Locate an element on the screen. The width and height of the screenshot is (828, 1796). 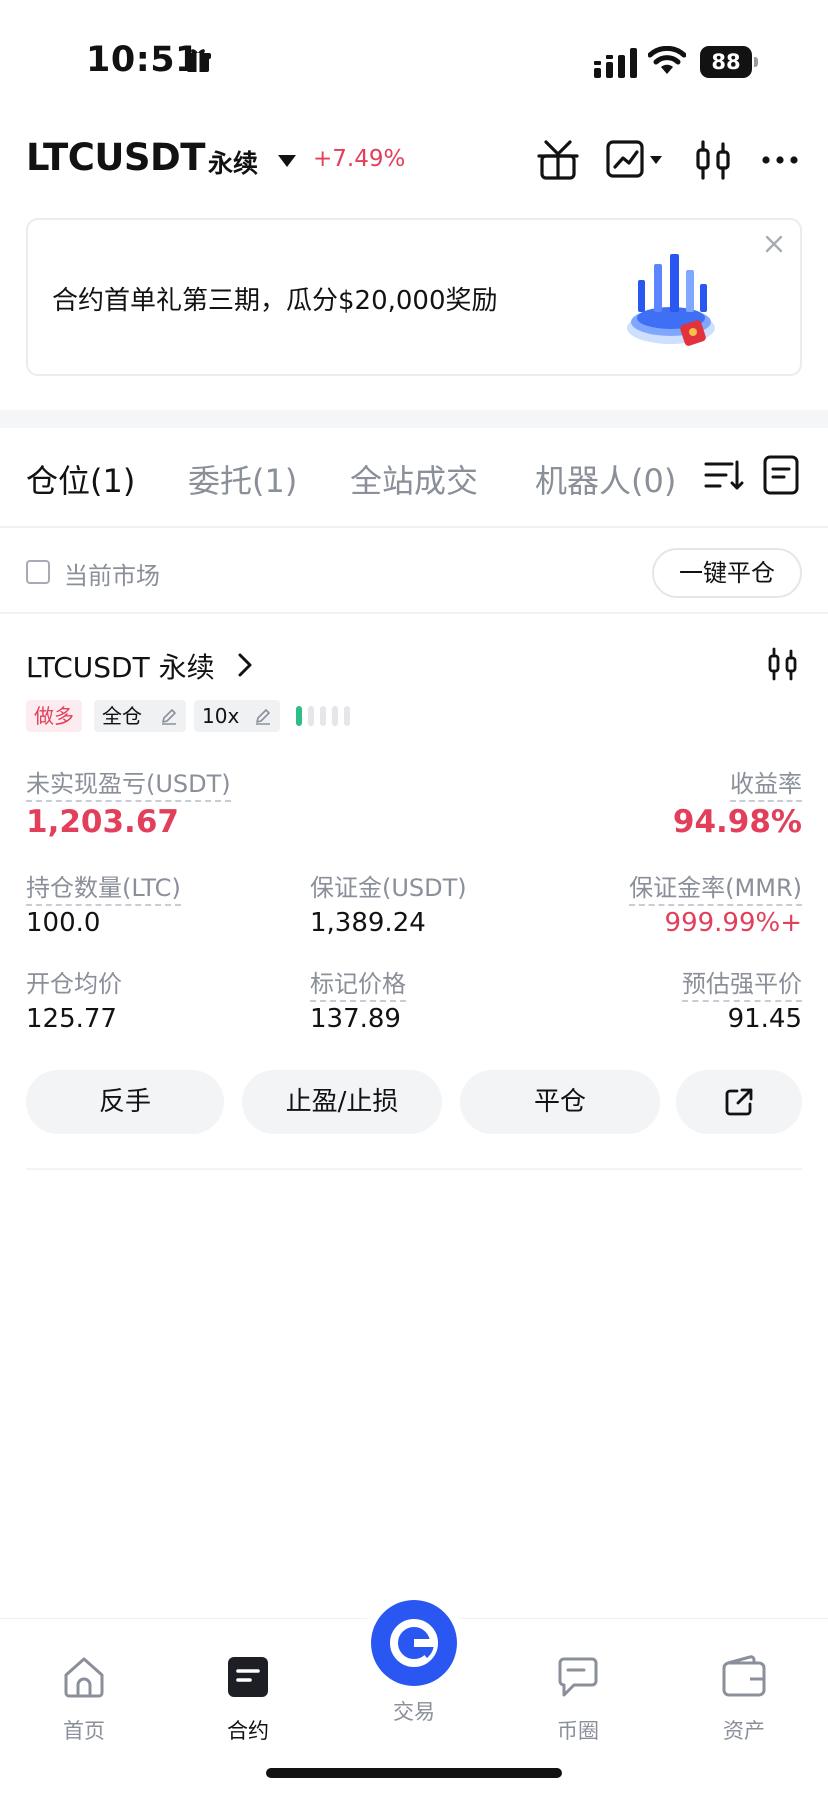
mark-price-value: 137.89 is located at coordinates (355, 1019).